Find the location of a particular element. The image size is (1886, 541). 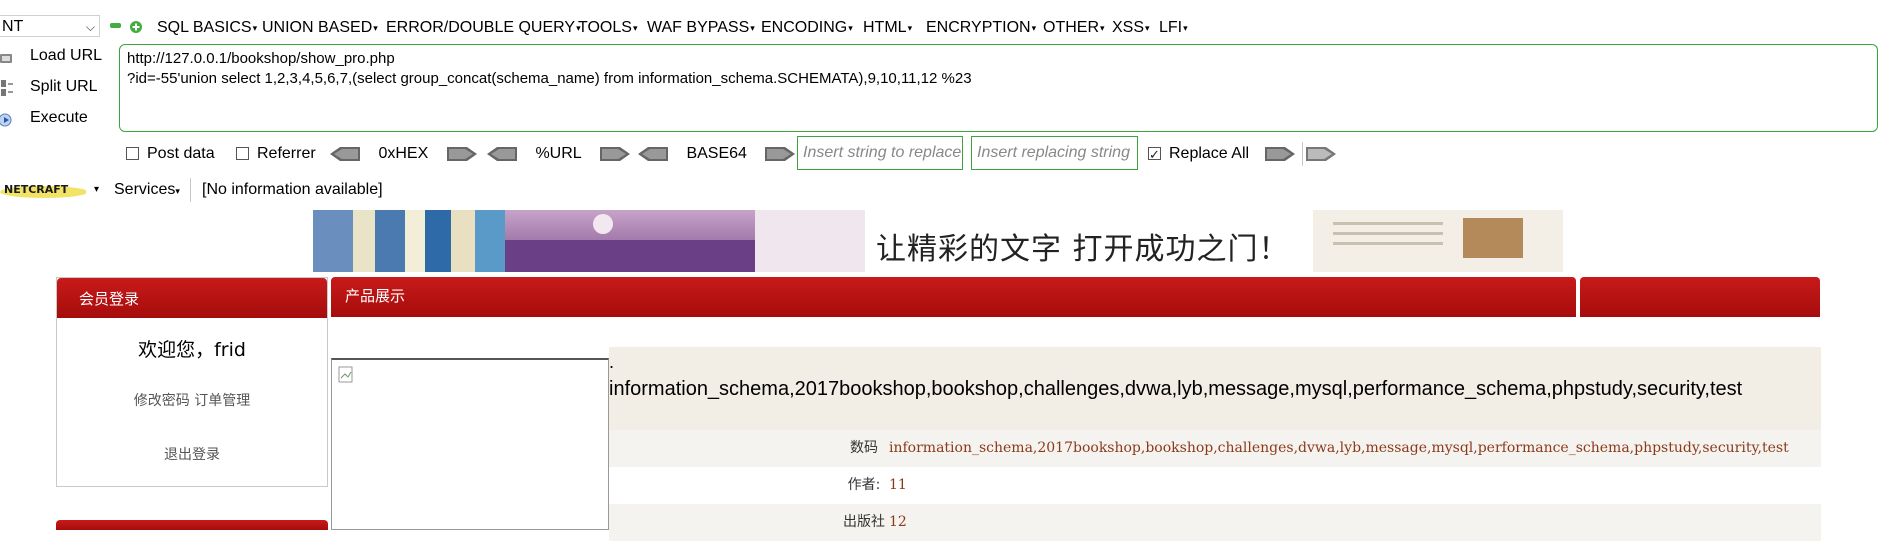

url-line-1: http://127.0.0.1/bookshop/show_pro.php is located at coordinates (261, 58).